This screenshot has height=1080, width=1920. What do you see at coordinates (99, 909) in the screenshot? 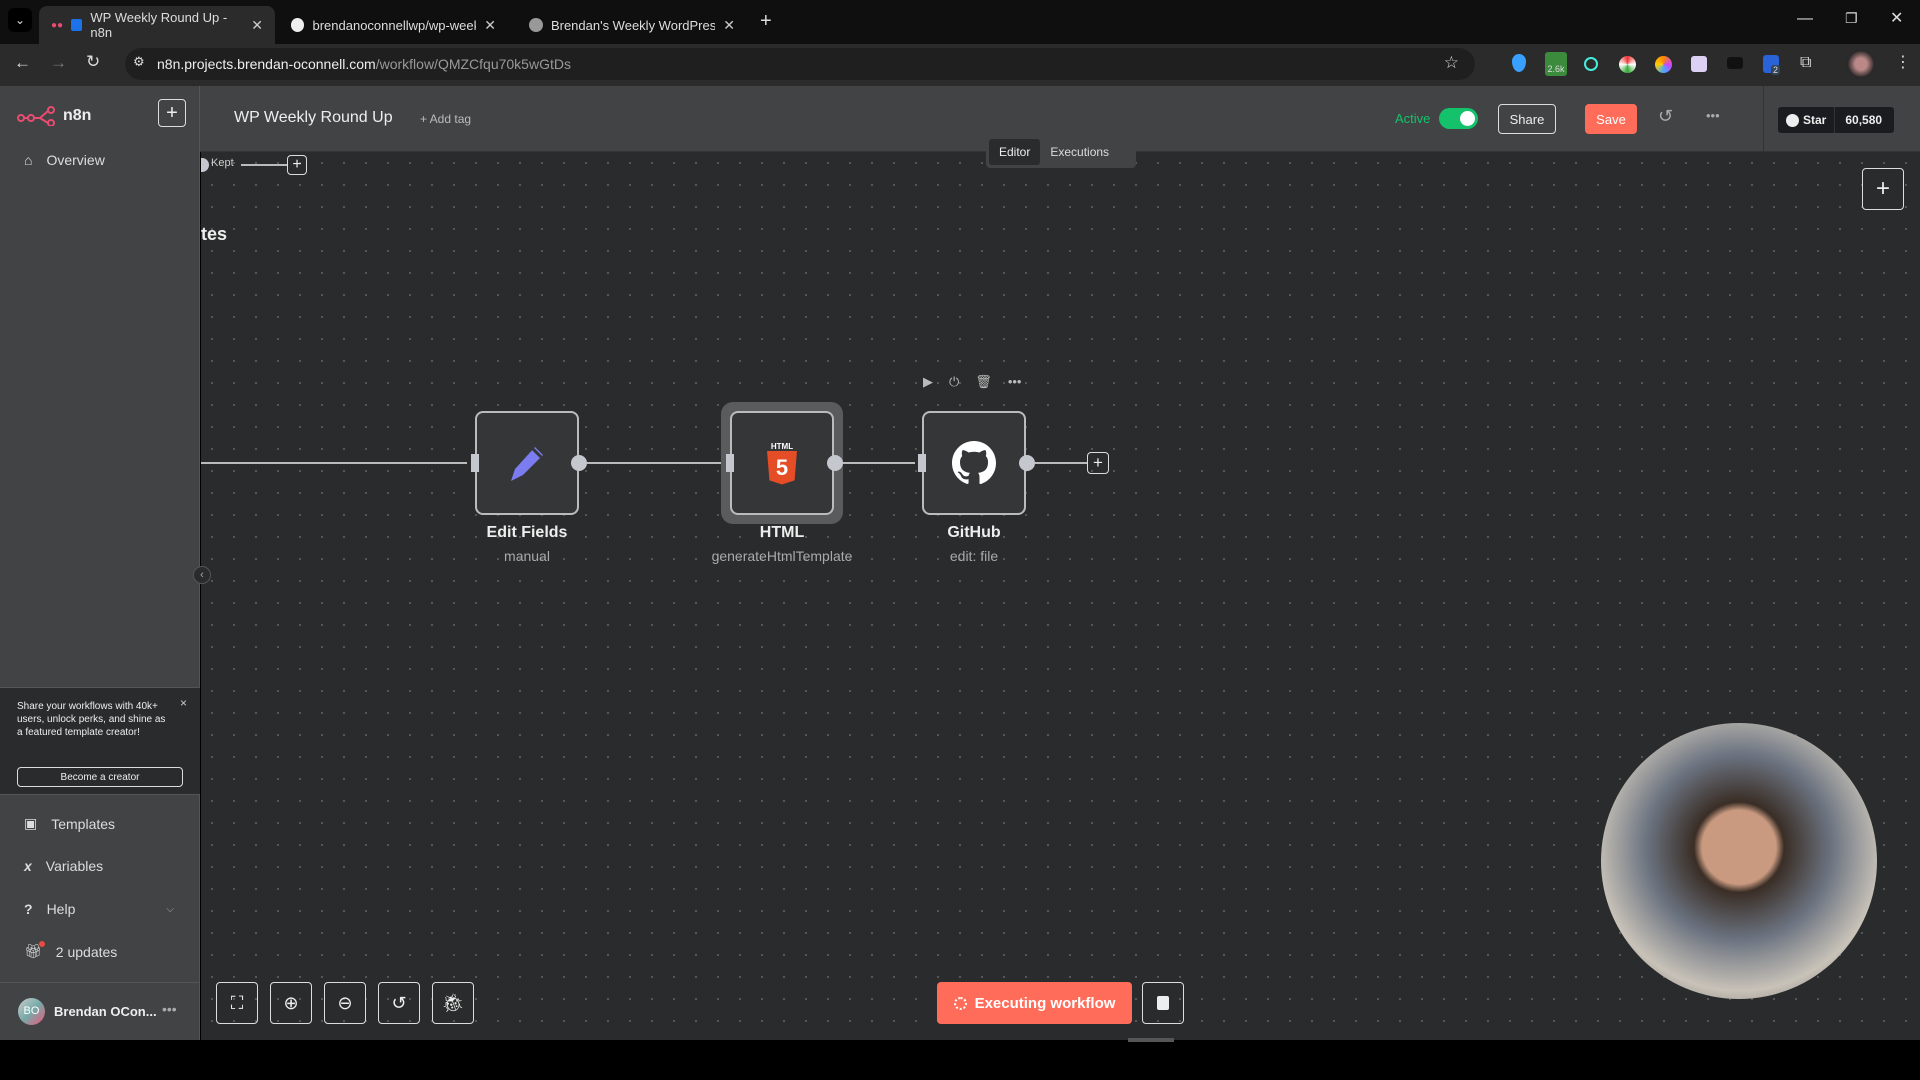
I see `sidebar-item-help: ? Help ⌵` at bounding box center [99, 909].